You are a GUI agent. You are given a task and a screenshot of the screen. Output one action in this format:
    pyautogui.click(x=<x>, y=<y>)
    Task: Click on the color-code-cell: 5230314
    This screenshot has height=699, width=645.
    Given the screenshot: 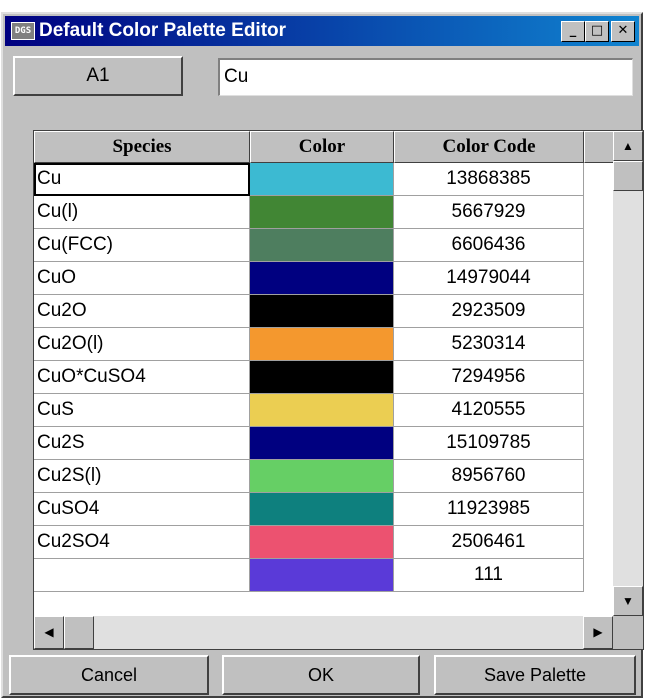 What is the action you would take?
    pyautogui.click(x=489, y=344)
    